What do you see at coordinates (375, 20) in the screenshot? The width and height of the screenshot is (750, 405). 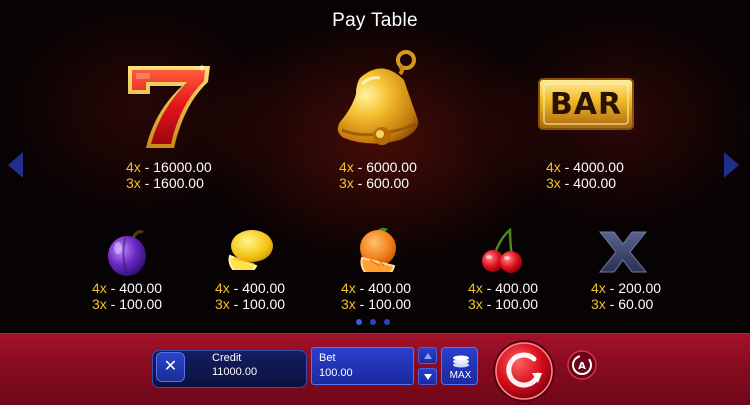 I see `page-title: Pay Table` at bounding box center [375, 20].